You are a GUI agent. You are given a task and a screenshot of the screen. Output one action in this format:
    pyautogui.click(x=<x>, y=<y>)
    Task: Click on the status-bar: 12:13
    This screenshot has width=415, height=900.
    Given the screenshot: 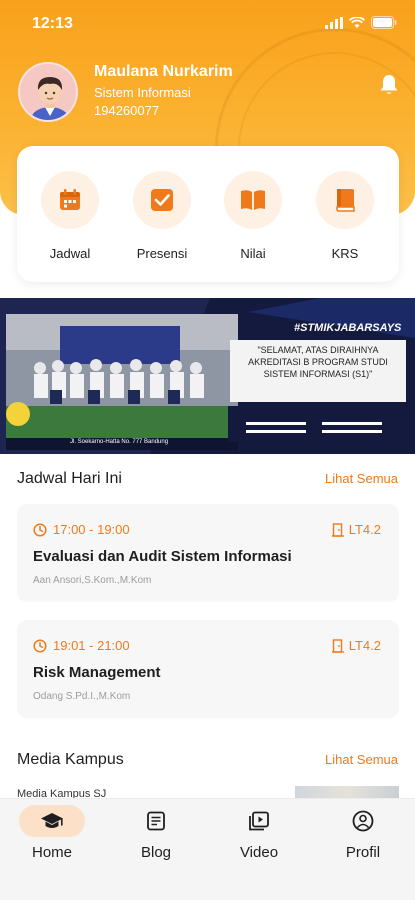 What is the action you would take?
    pyautogui.click(x=207, y=25)
    